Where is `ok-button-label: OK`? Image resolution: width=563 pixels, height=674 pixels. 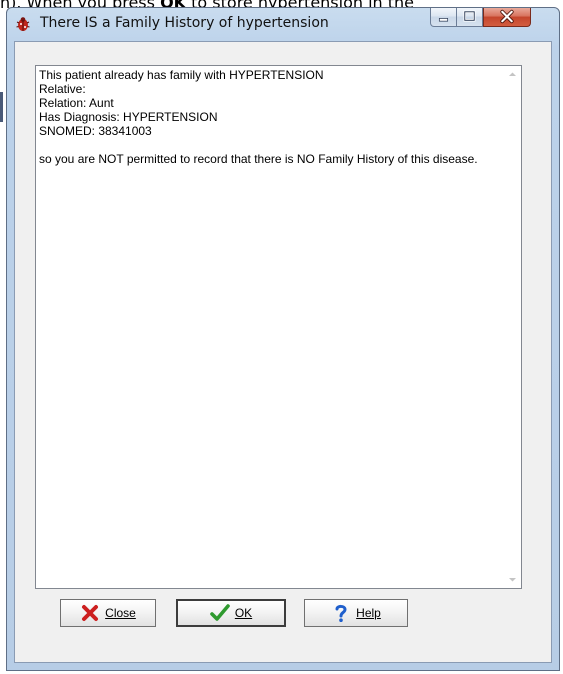 ok-button-label: OK is located at coordinates (243, 613).